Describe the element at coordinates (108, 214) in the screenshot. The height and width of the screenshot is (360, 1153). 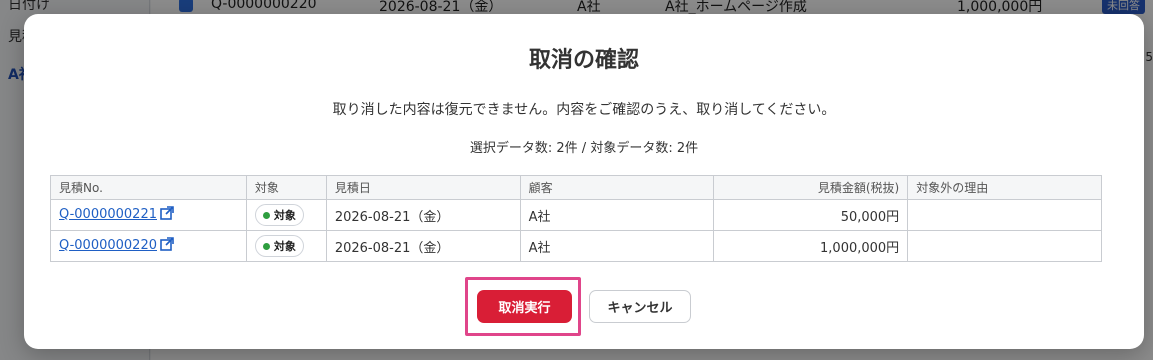
I see `estimate-link: Q-0000000221` at that location.